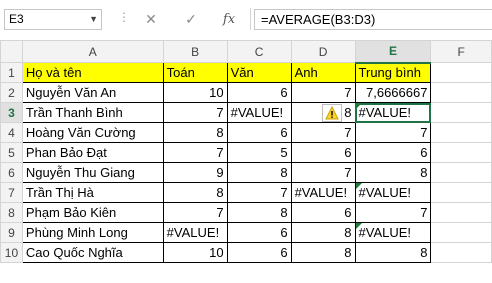 This screenshot has width=492, height=283. What do you see at coordinates (323, 152) in the screenshot?
I see `cell-d5: 6` at bounding box center [323, 152].